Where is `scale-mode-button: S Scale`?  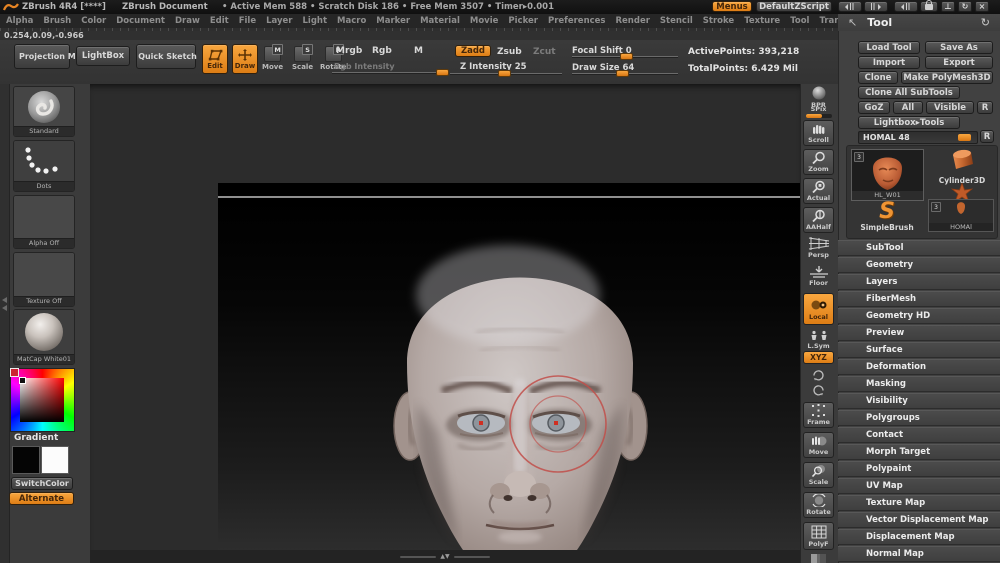 scale-mode-button: S Scale is located at coordinates (302, 57).